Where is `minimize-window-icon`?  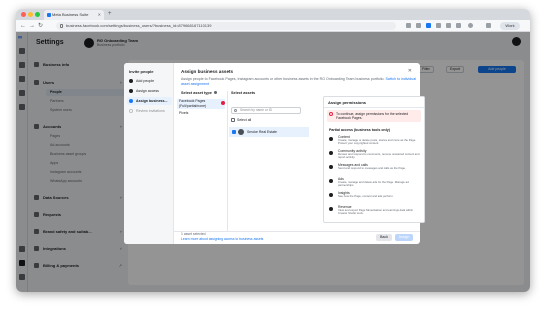 minimize-window-icon is located at coordinates (30, 14).